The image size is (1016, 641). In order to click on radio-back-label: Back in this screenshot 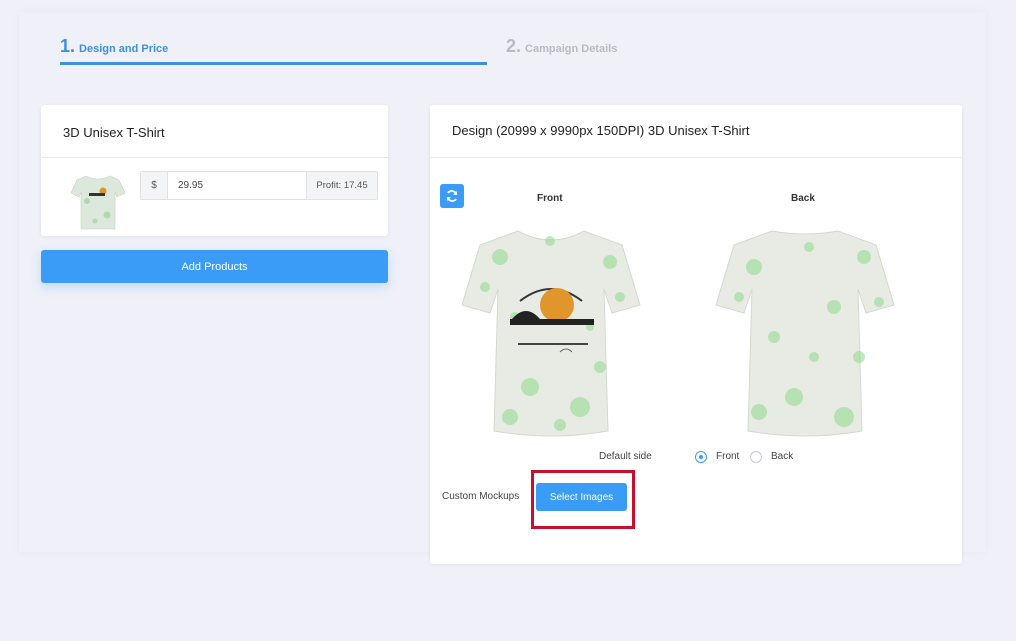, I will do `click(782, 456)`.